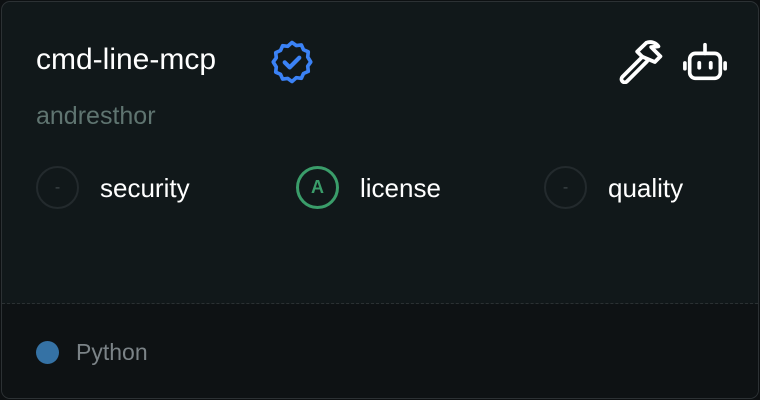 The image size is (760, 400). I want to click on security-grade-circle: -, so click(57, 187).